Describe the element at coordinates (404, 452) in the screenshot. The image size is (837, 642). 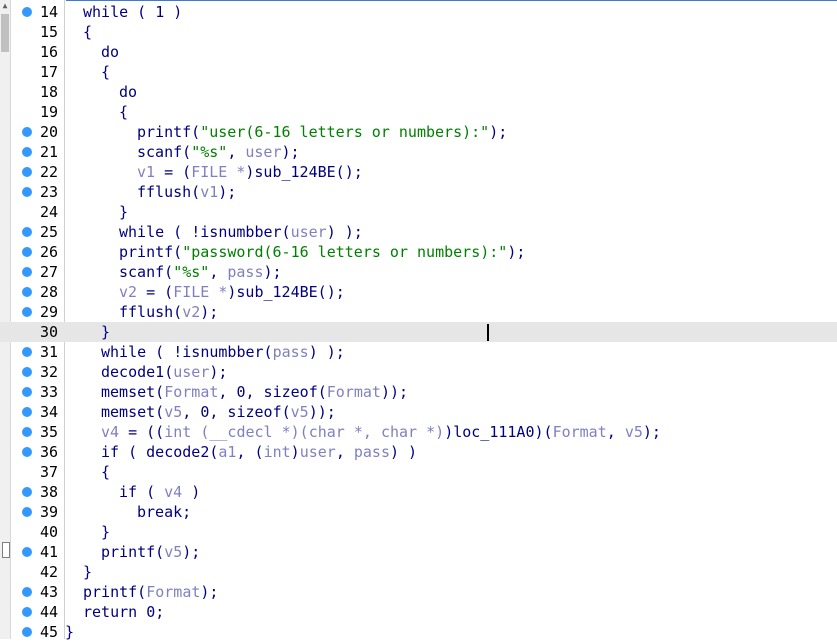
I see `code-token: ) )` at that location.